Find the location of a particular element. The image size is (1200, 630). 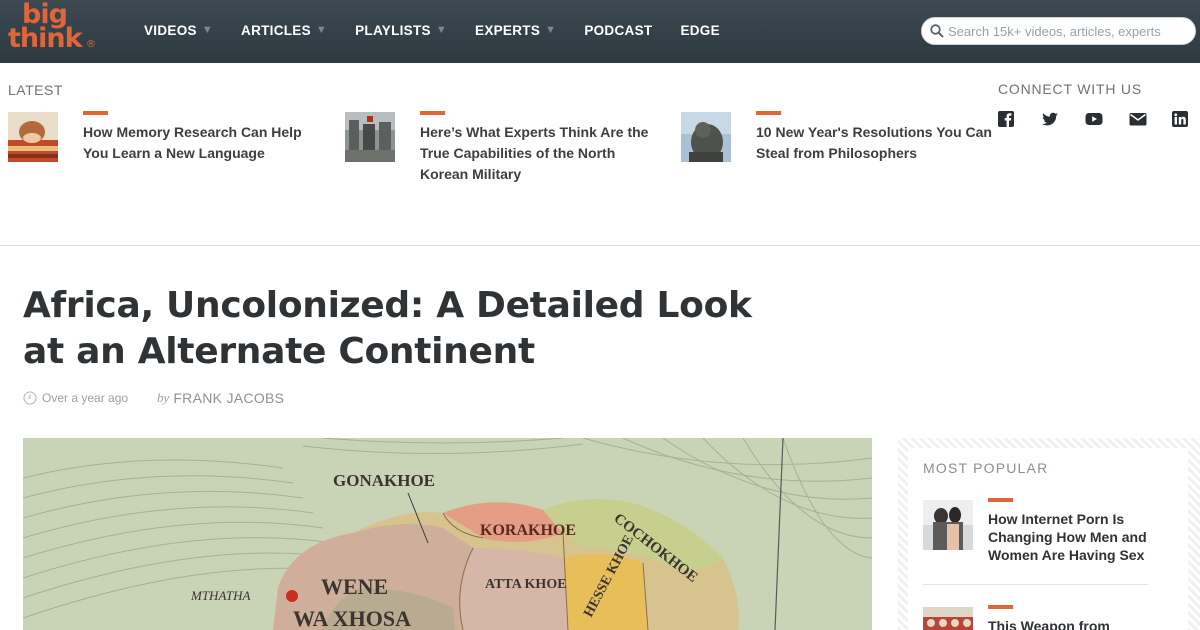

popular-item-title: This Weapon from is located at coordinates (1070, 623).